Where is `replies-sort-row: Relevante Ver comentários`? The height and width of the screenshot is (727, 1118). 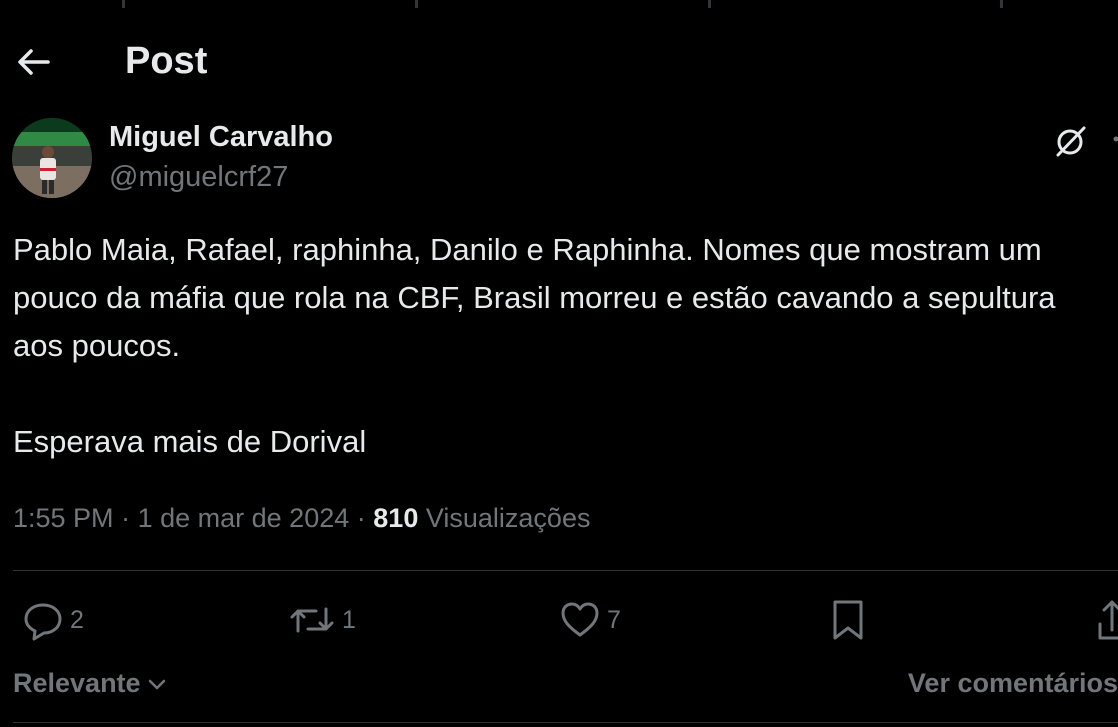
replies-sort-row: Relevante Ver comentários is located at coordinates (565, 684).